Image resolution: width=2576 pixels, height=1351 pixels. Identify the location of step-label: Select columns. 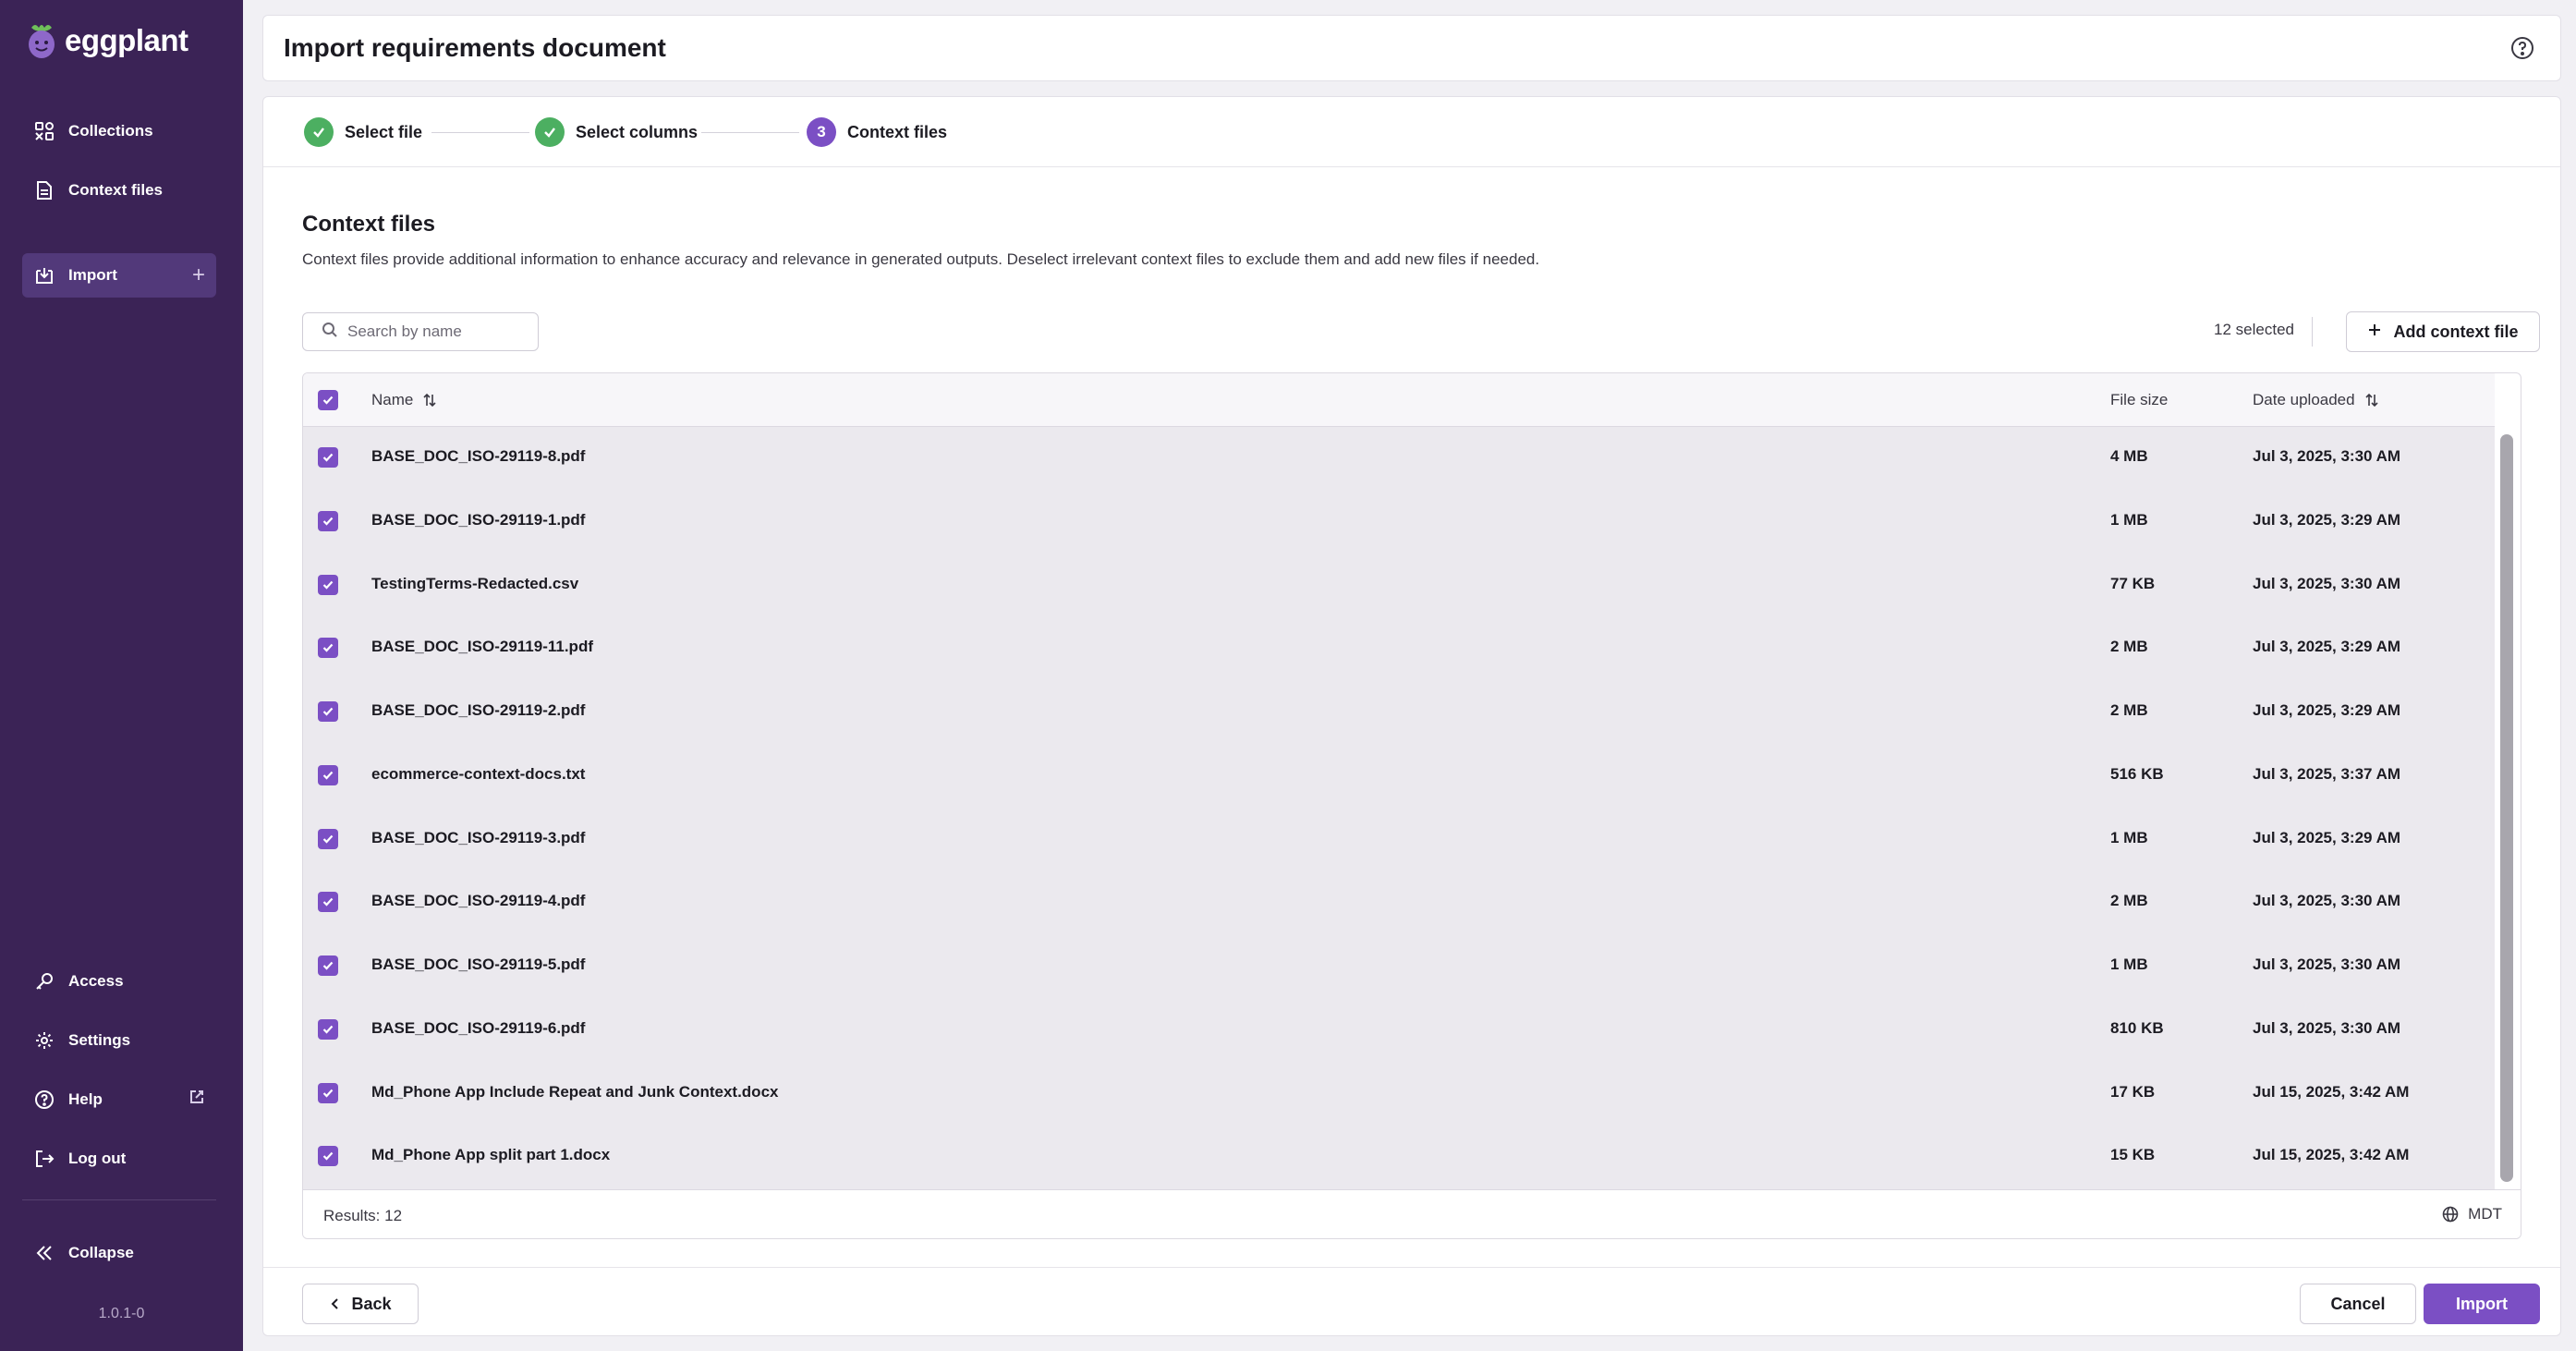
(637, 132).